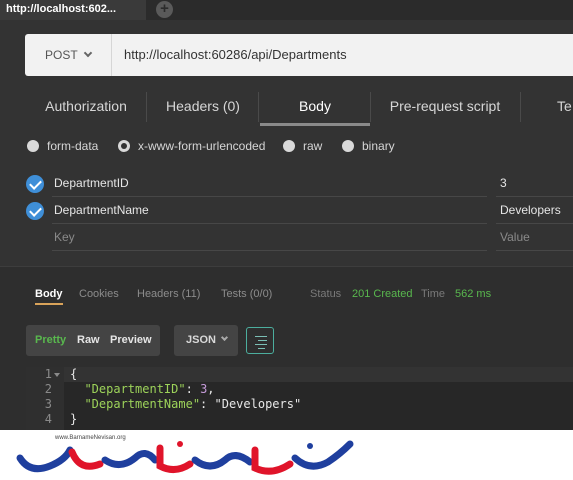 This screenshot has width=573, height=480. What do you see at coordinates (286, 341) in the screenshot?
I see `response-toolbar: Pretty Raw Preview JSON` at bounding box center [286, 341].